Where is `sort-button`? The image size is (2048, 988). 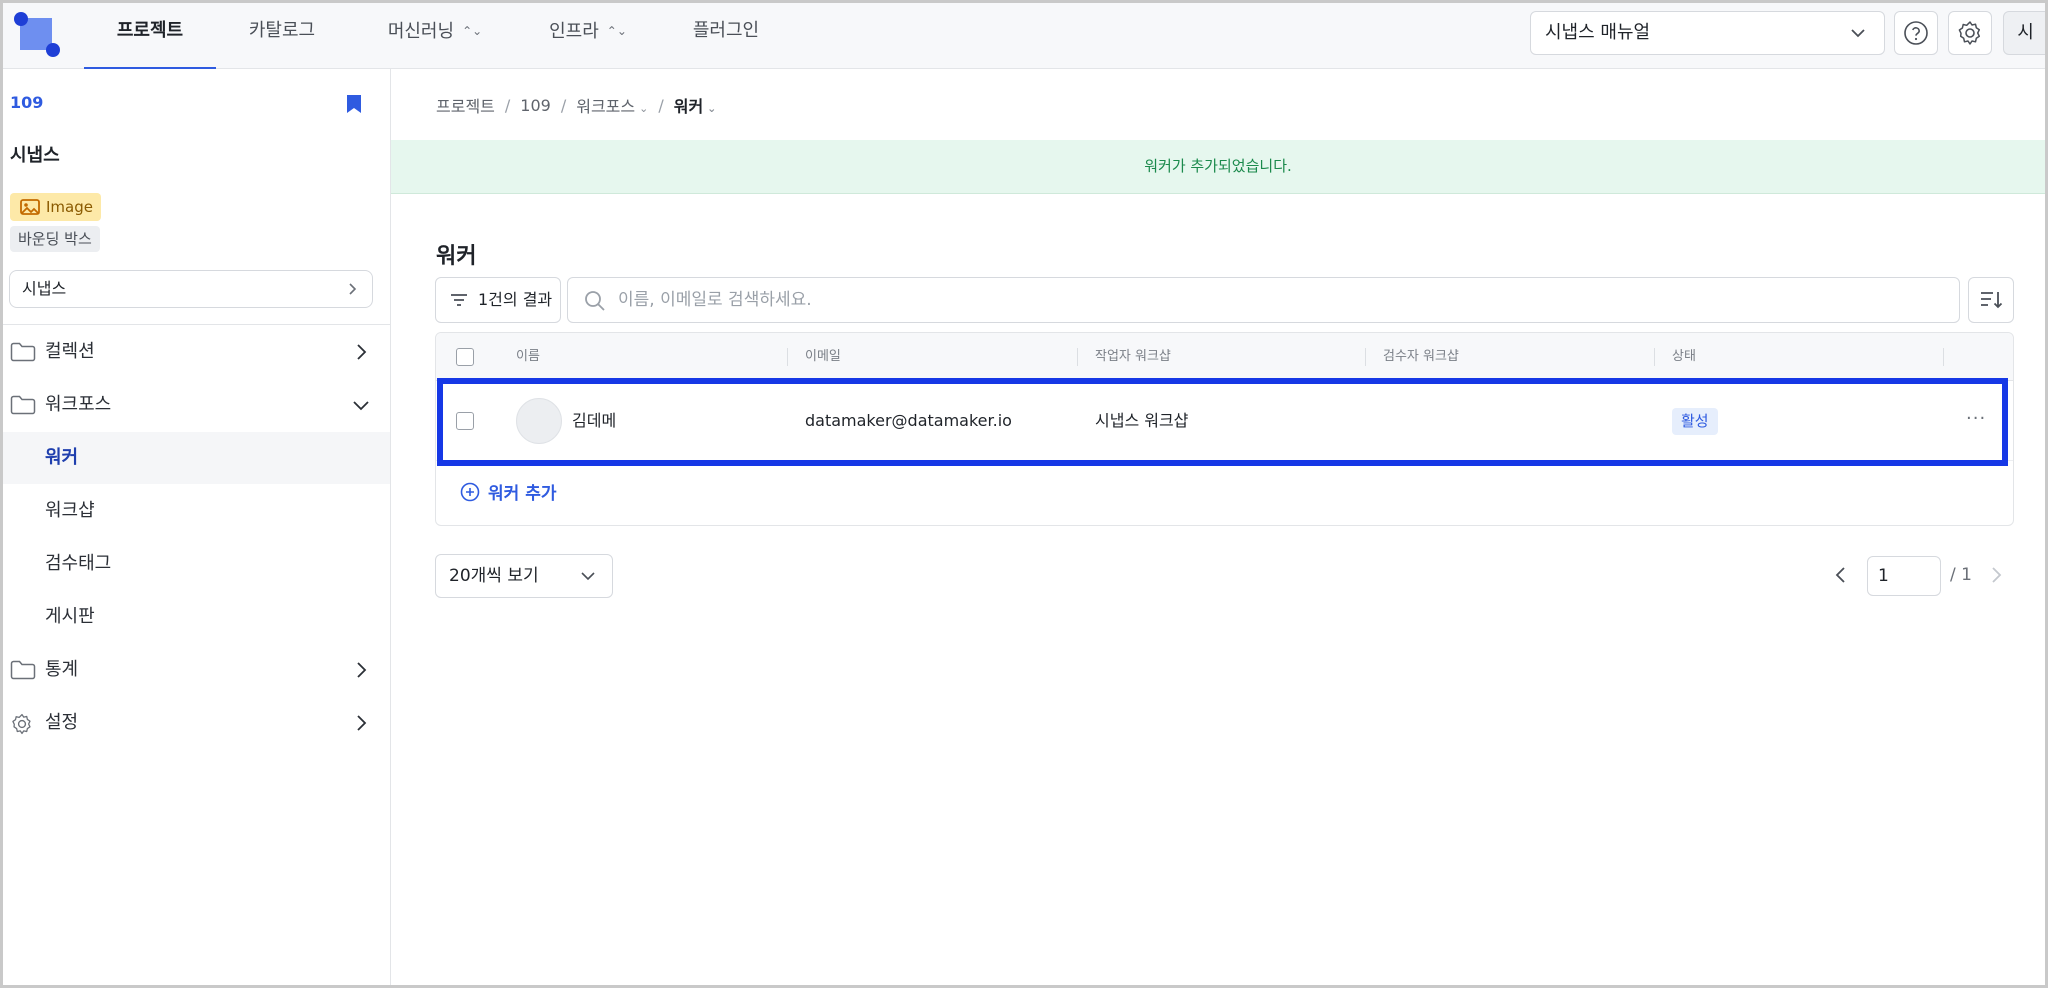
sort-button is located at coordinates (1991, 300).